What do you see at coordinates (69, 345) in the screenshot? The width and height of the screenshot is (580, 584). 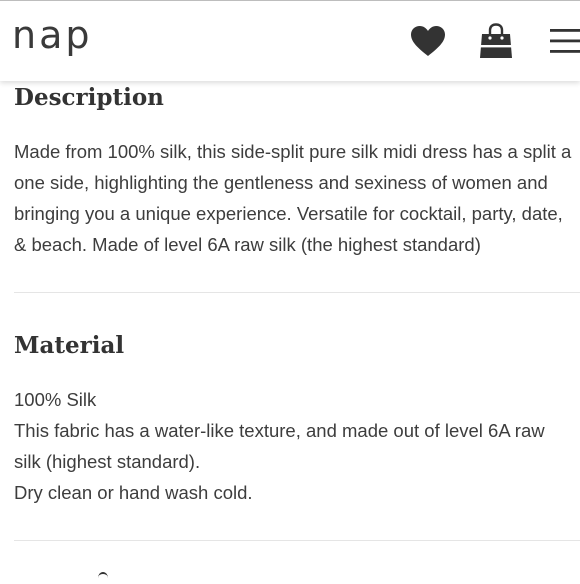 I see `material-heading: Material` at bounding box center [69, 345].